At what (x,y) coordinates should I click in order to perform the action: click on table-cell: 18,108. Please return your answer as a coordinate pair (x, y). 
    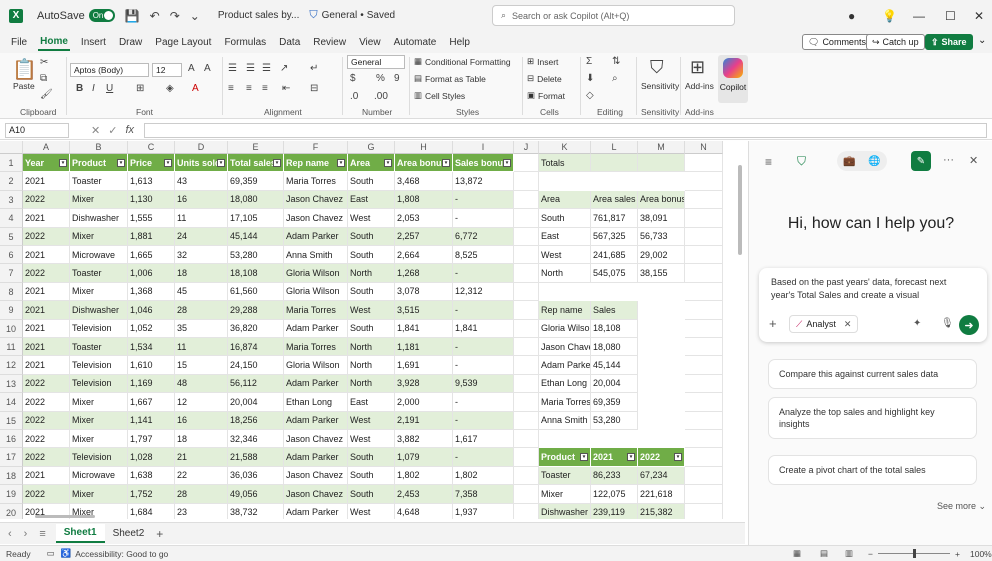
    Looking at the image, I should click on (256, 273).